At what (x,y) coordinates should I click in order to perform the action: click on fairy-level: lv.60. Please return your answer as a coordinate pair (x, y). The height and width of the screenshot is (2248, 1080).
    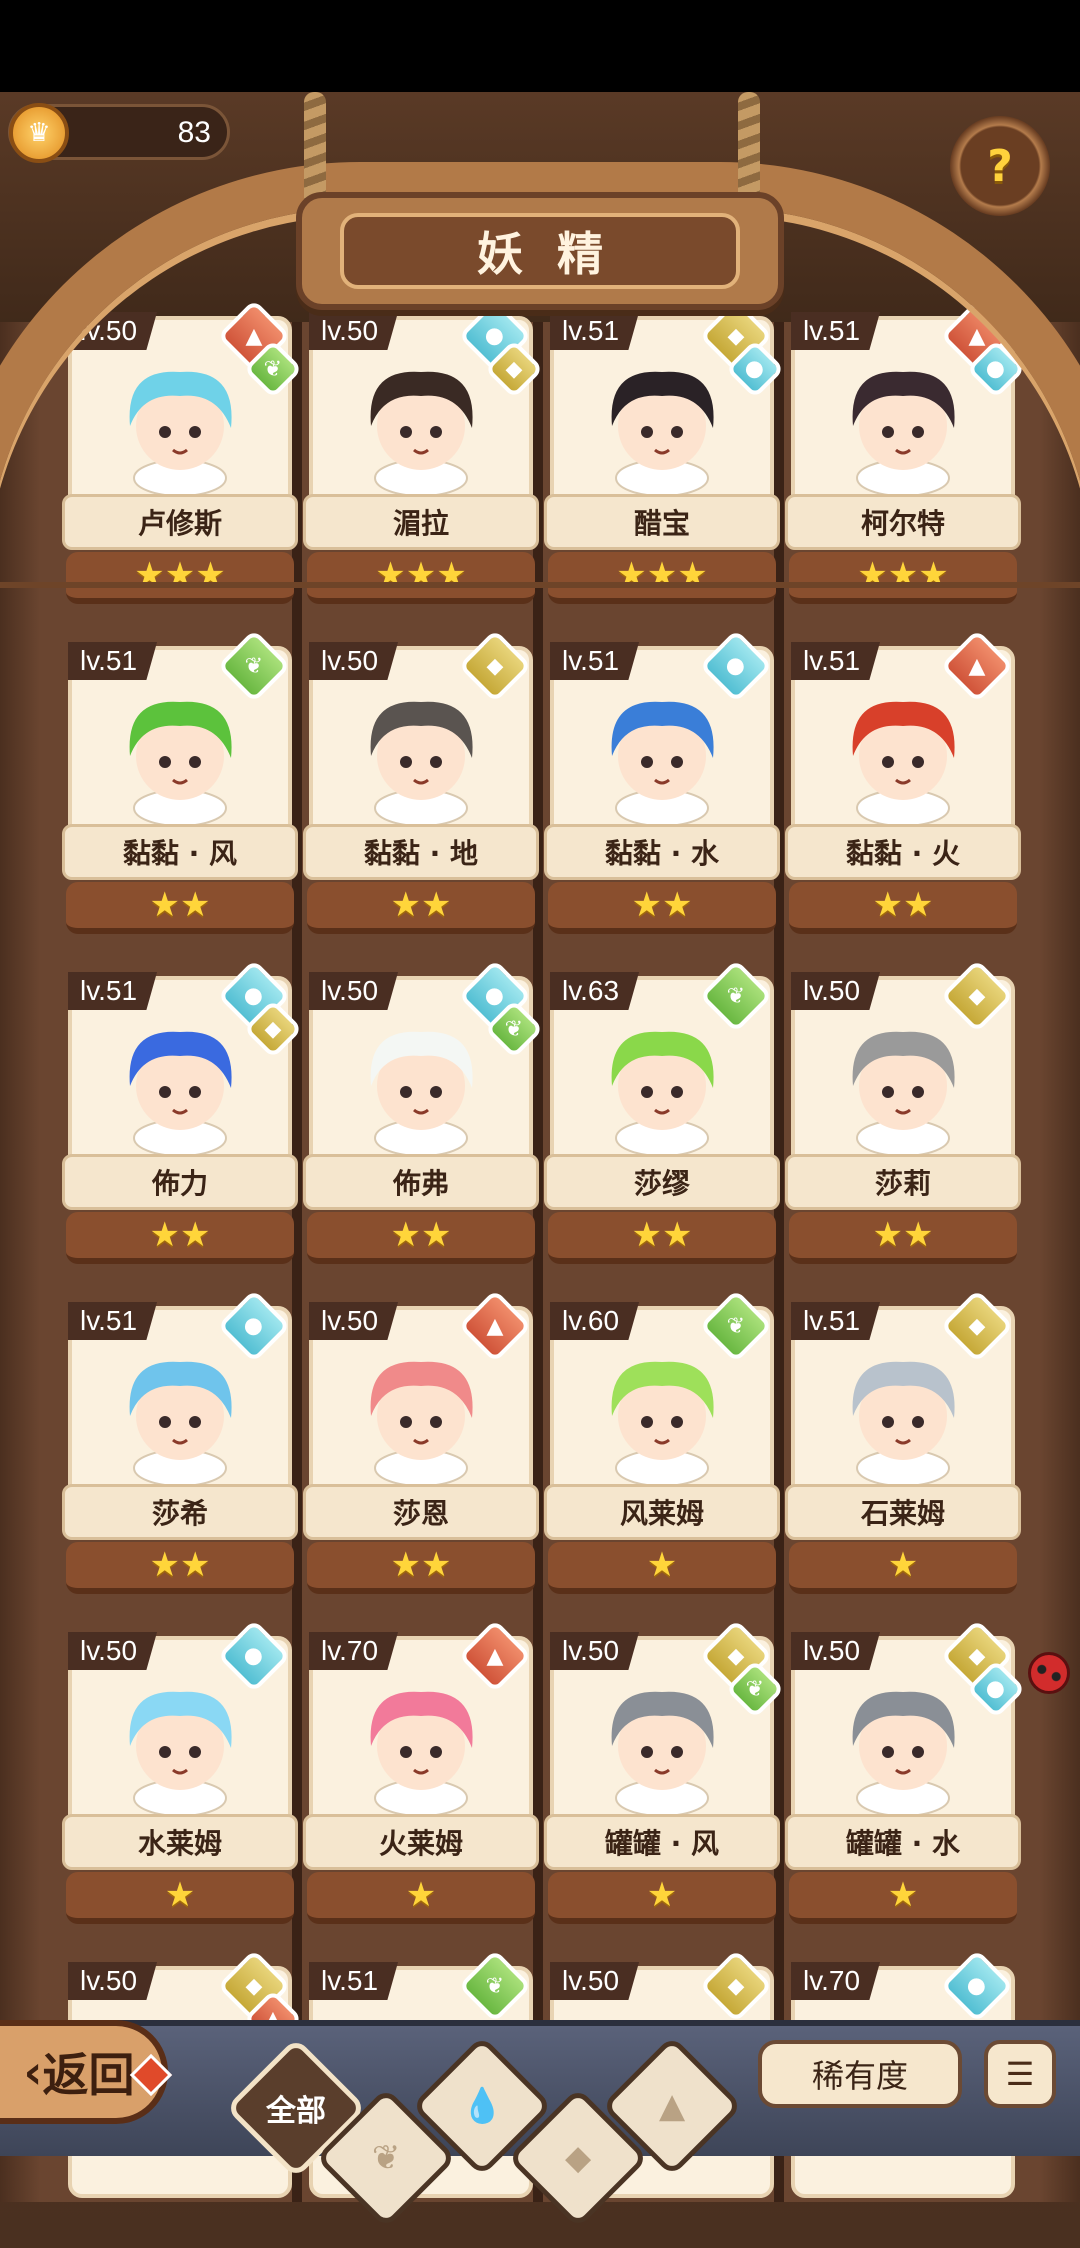
    Looking at the image, I should click on (595, 1321).